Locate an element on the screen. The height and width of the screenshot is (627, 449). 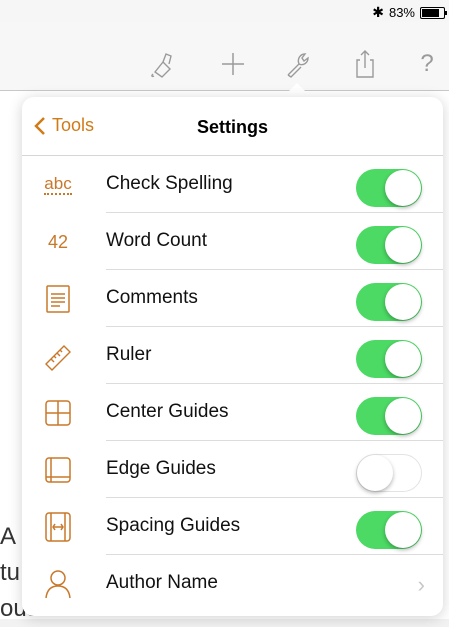
setting-row-comments: Comments is located at coordinates (232, 298).